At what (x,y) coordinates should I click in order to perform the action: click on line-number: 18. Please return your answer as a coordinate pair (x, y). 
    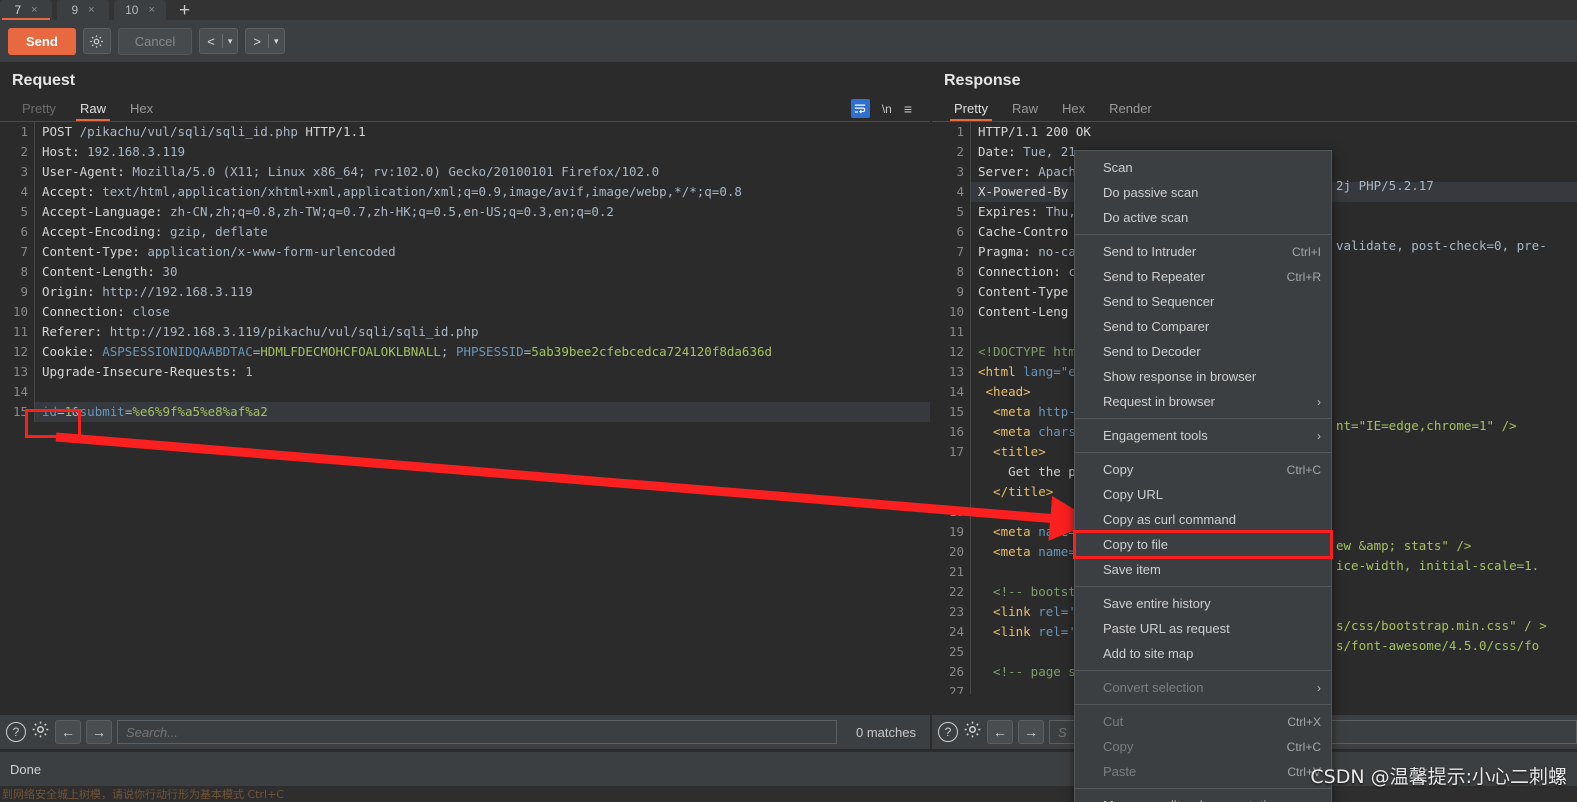
    Looking at the image, I should click on (956, 511).